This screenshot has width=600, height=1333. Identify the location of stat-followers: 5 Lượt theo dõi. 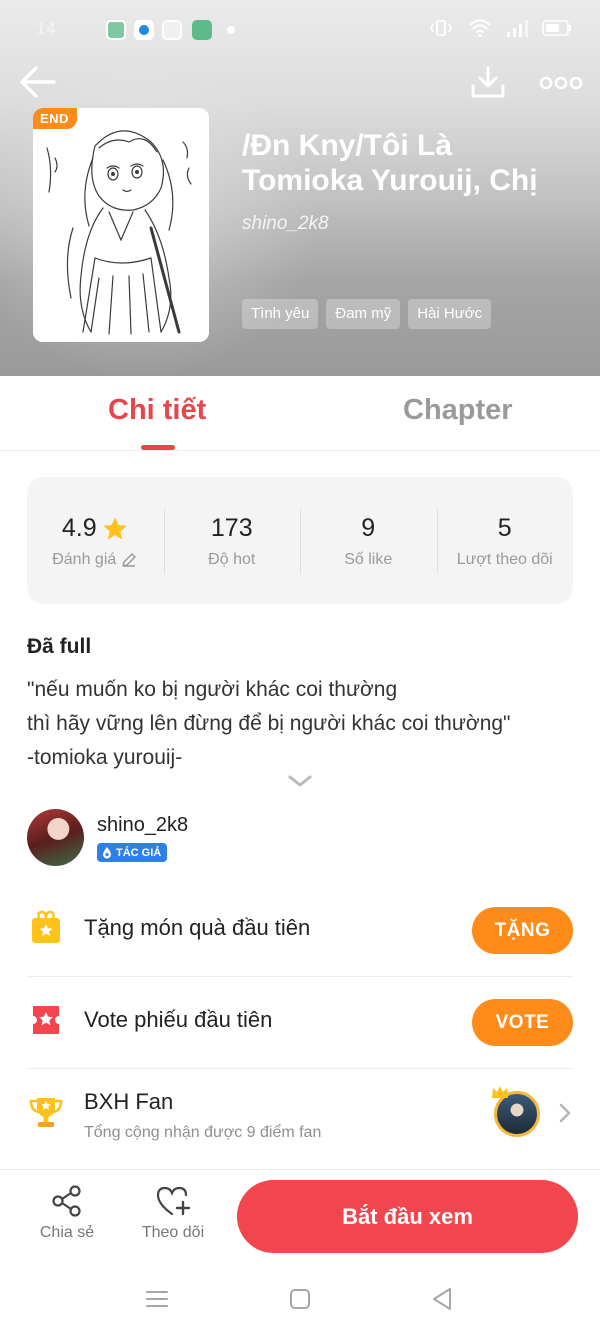
(505, 540).